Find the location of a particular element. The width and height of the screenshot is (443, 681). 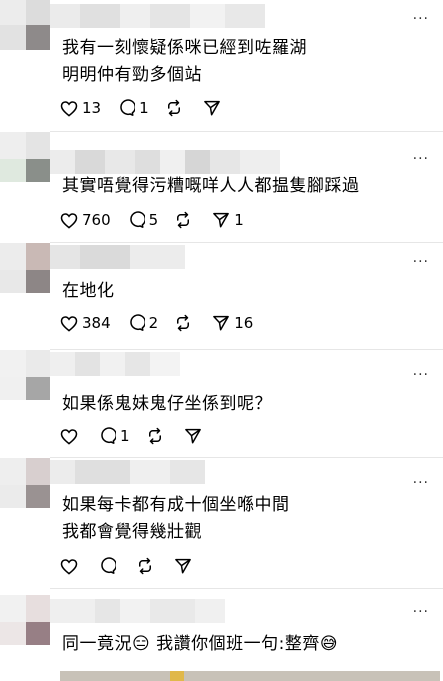

like-button: 760 is located at coordinates (85, 220).